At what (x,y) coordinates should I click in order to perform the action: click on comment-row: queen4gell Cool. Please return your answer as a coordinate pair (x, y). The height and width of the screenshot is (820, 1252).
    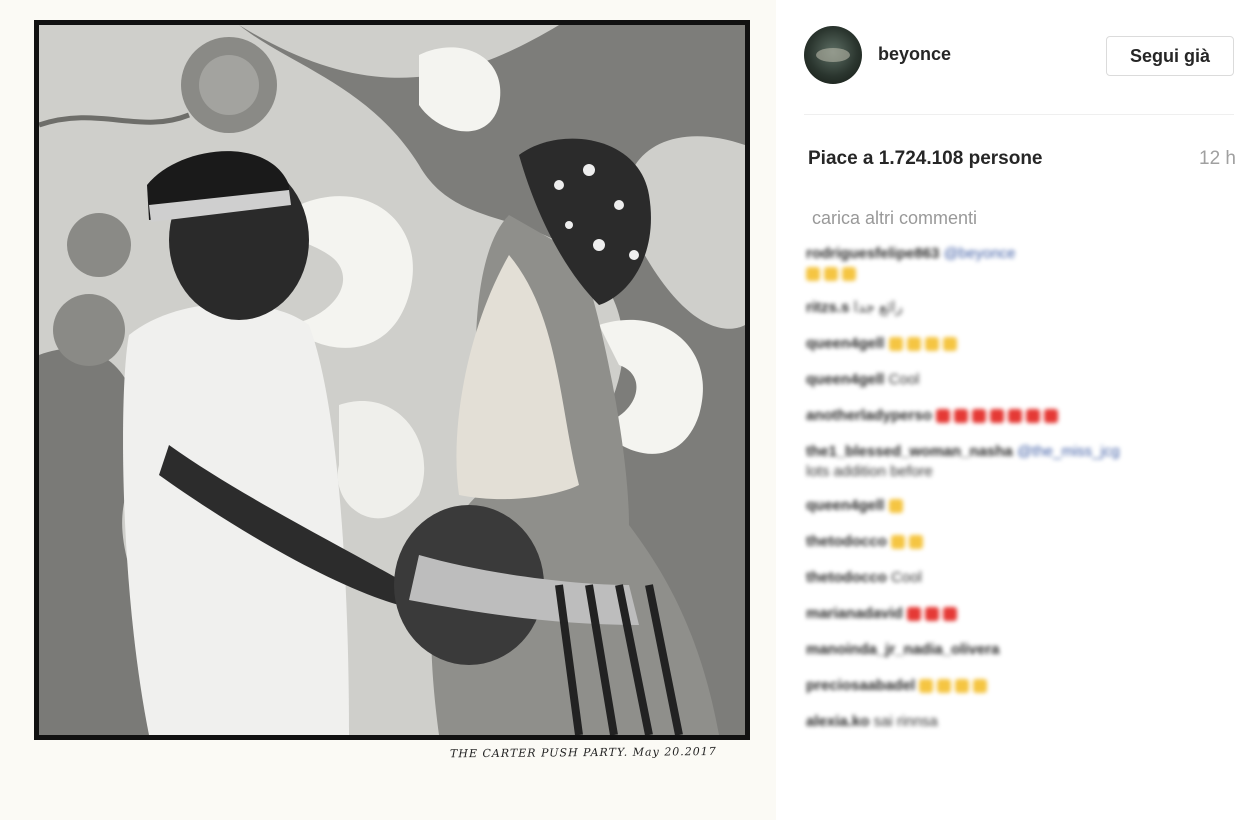
    Looking at the image, I should click on (1021, 388).